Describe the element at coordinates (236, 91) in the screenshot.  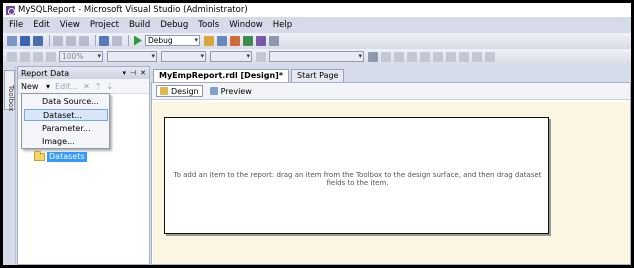
I see `tab-preview-label: Preview` at that location.